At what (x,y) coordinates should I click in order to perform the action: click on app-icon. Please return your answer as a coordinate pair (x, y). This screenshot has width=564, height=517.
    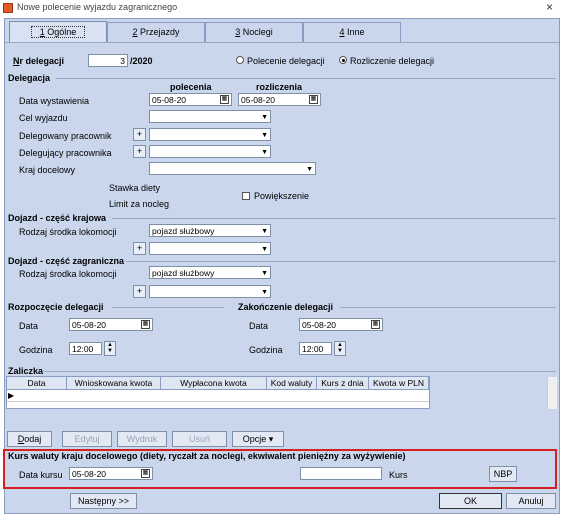
    Looking at the image, I should click on (8, 8).